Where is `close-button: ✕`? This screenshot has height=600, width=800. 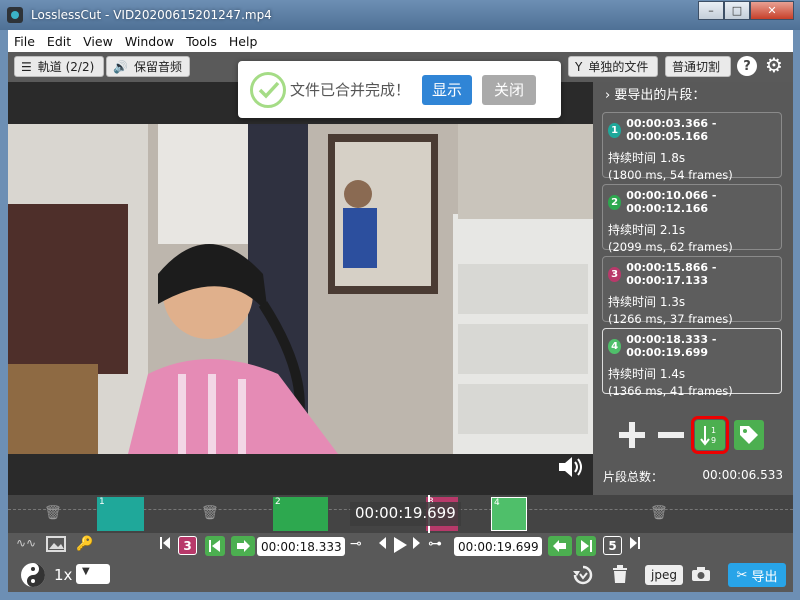 close-button: ✕ is located at coordinates (772, 10).